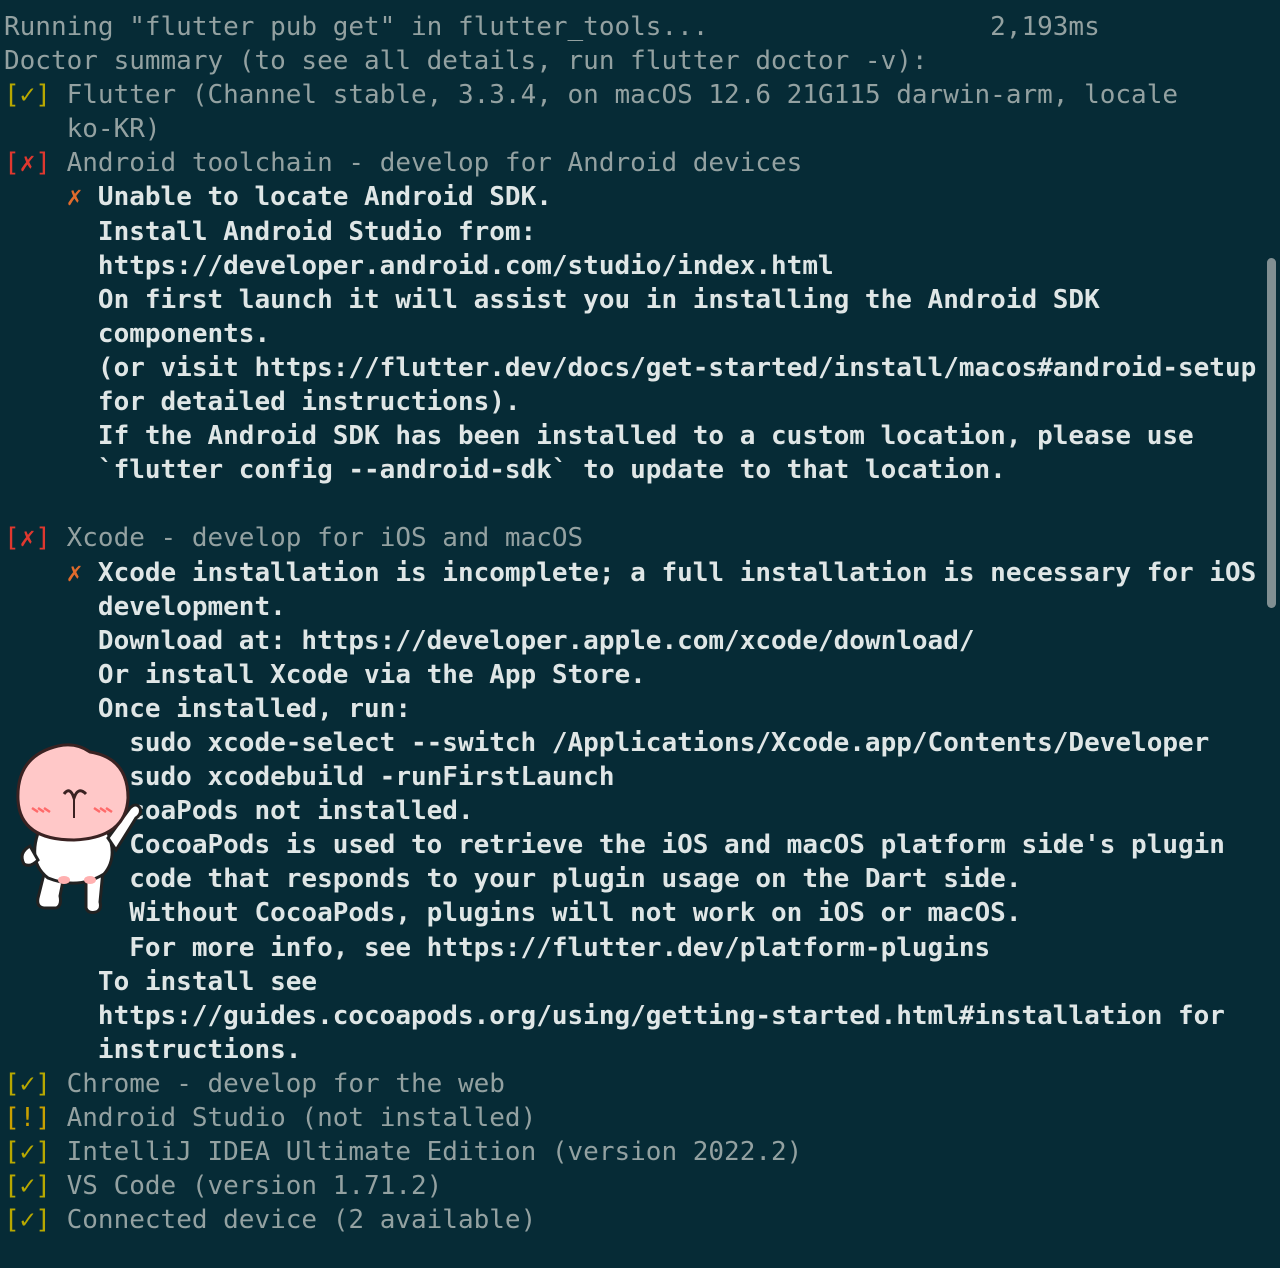 The height and width of the screenshot is (1268, 1280). Describe the element at coordinates (207, 708) in the screenshot. I see `terminal-line: Once installed, run:` at that location.